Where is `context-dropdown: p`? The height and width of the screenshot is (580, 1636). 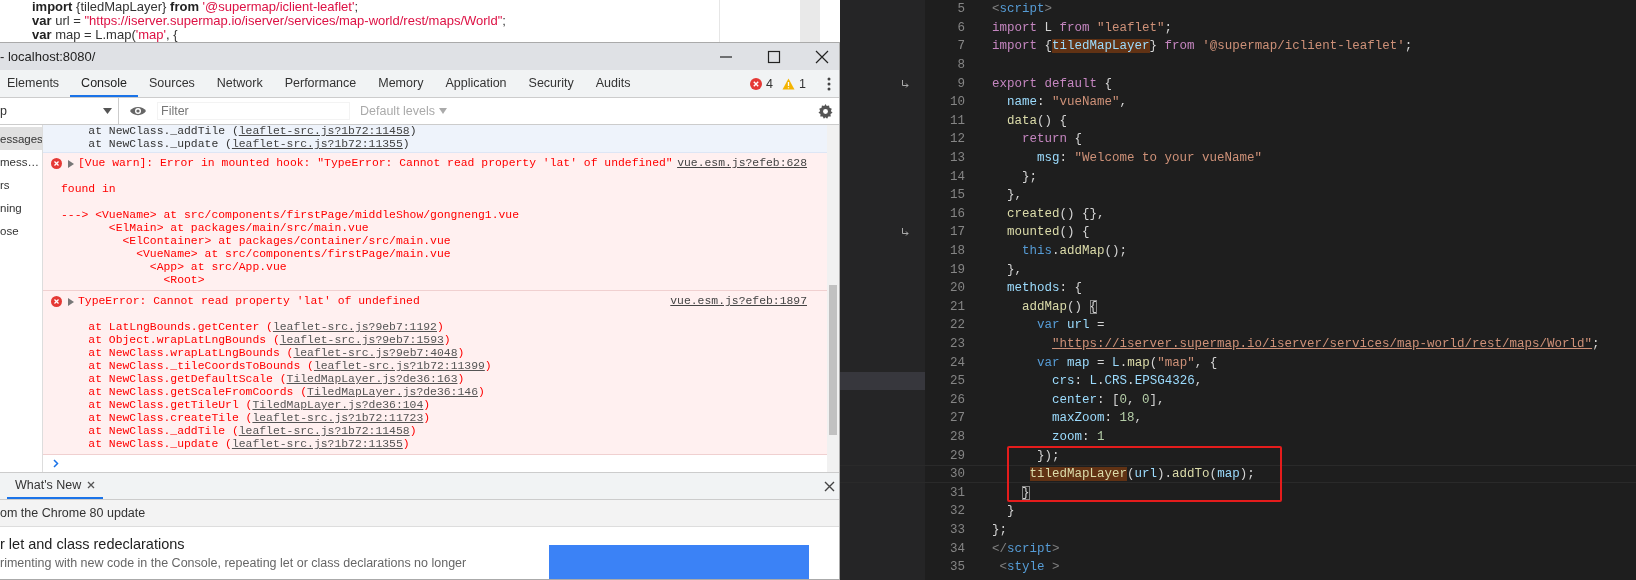
context-dropdown: p is located at coordinates (59, 111).